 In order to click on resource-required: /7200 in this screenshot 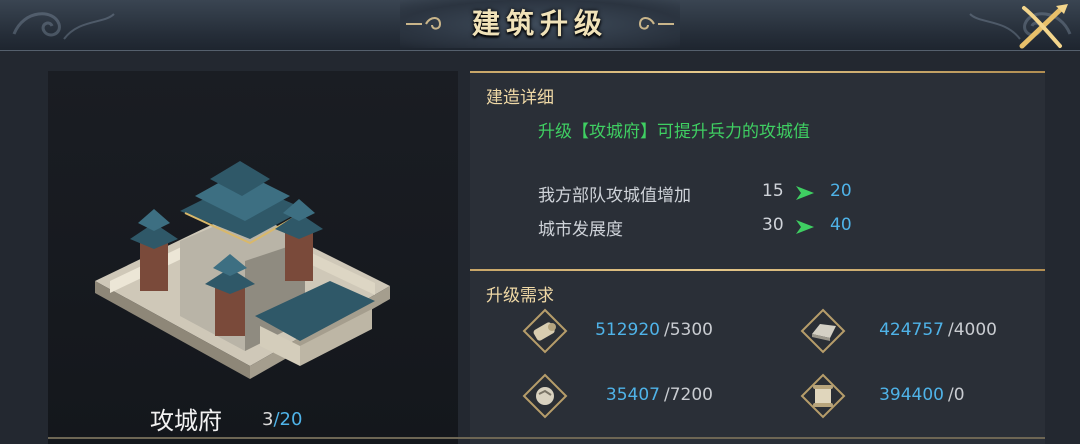, I will do `click(688, 395)`.